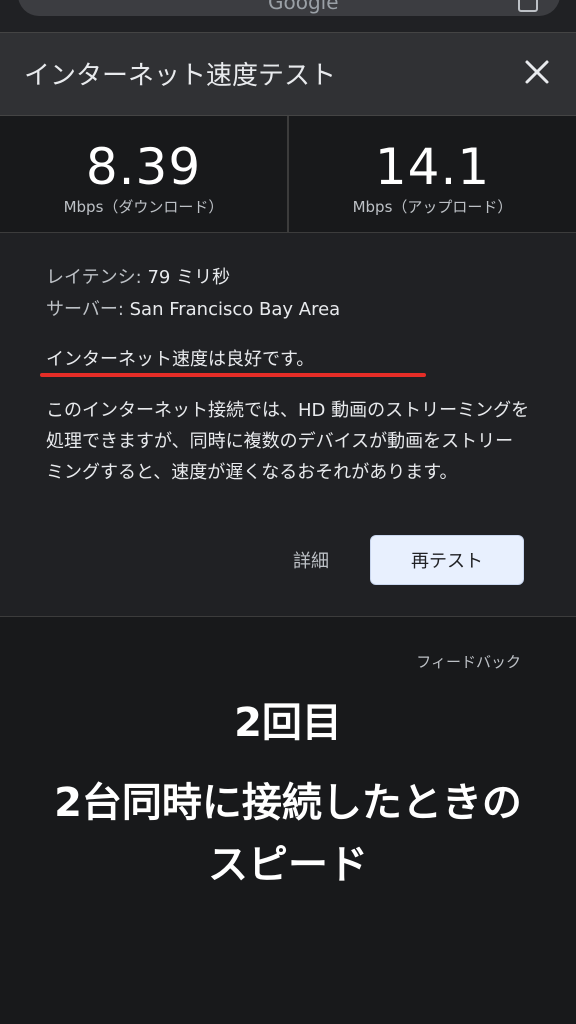  I want to click on browser-top-bar: Google, so click(288, 16).